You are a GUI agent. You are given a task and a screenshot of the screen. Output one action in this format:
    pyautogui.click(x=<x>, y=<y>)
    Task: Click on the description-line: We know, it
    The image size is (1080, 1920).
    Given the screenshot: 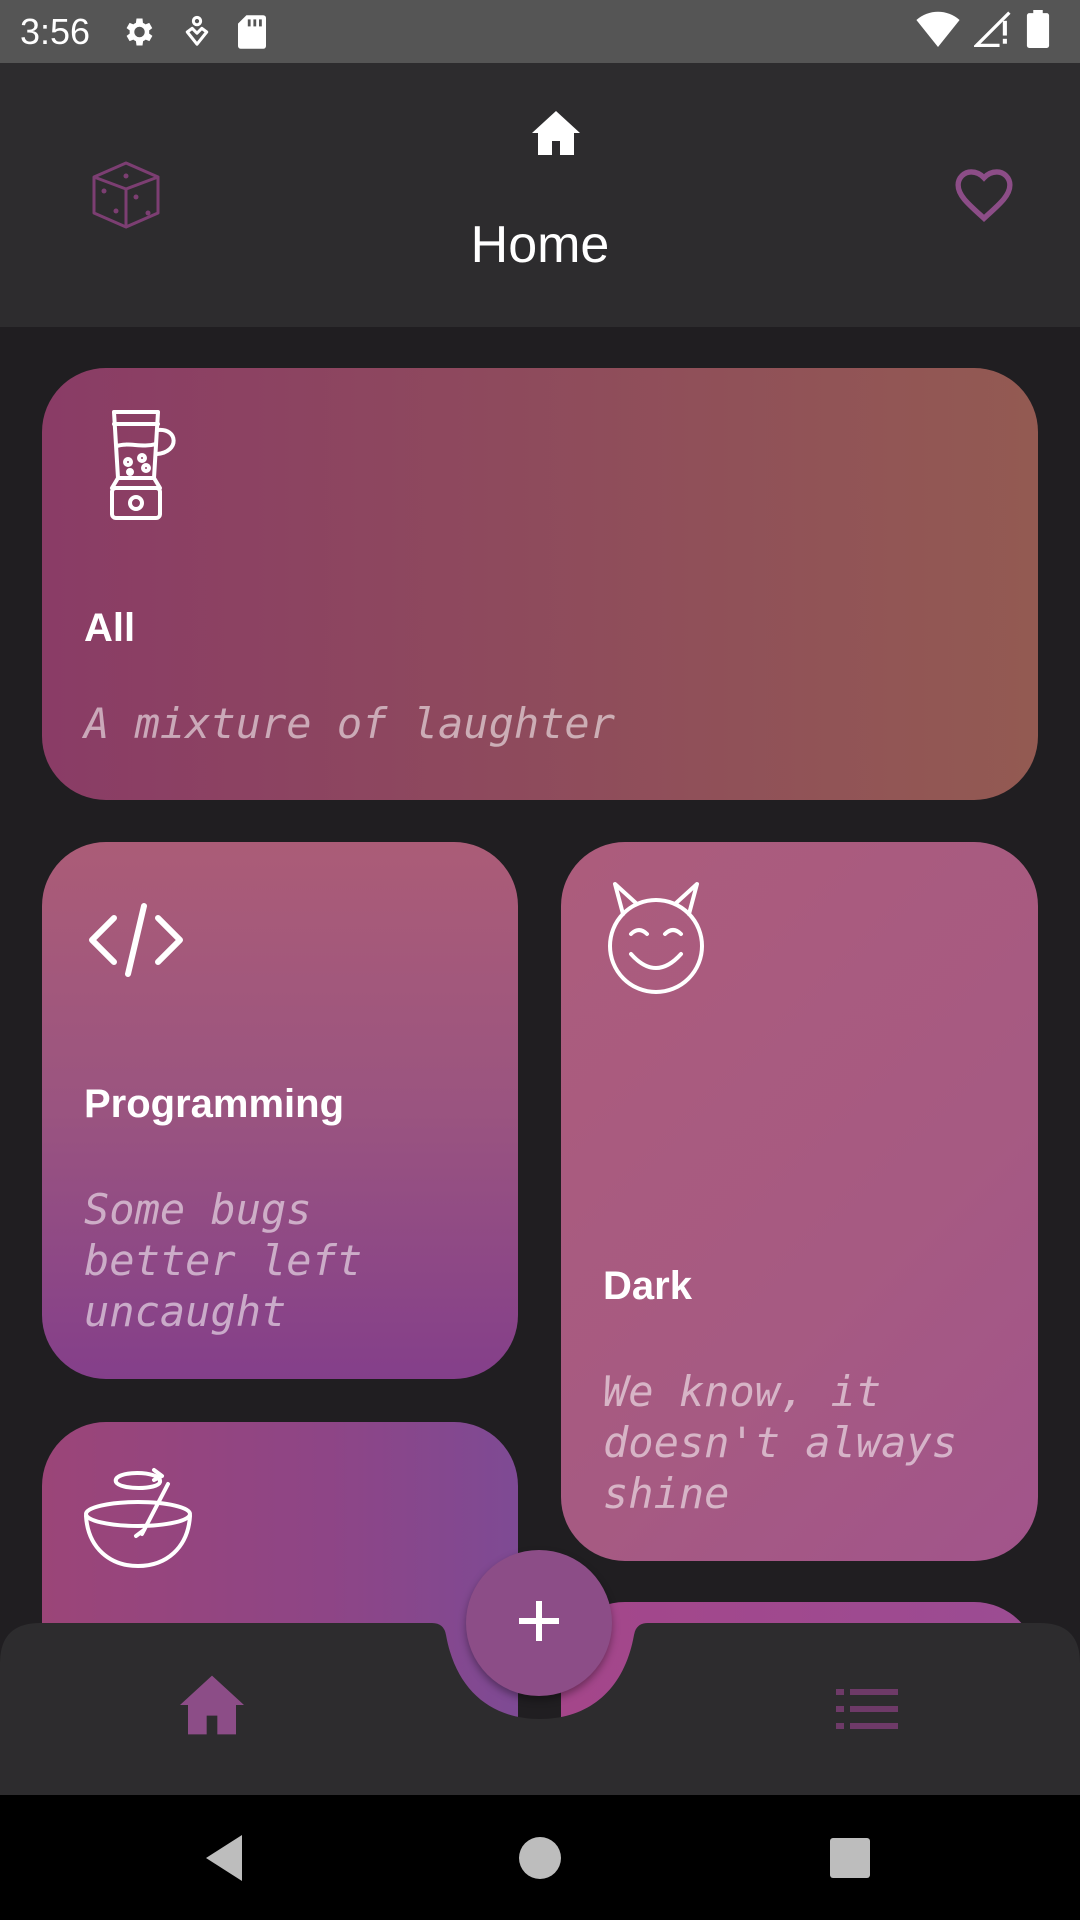 What is the action you would take?
    pyautogui.click(x=742, y=1391)
    